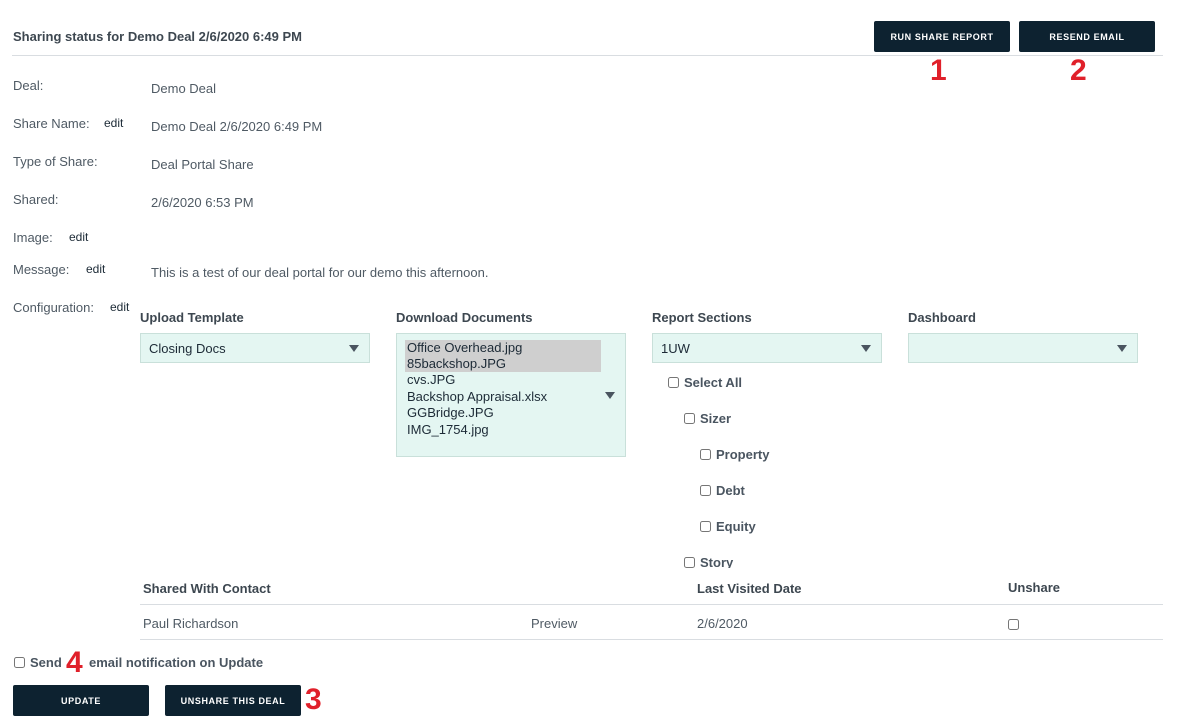  Describe the element at coordinates (184, 88) in the screenshot. I see `deal-value: Demo Deal` at that location.